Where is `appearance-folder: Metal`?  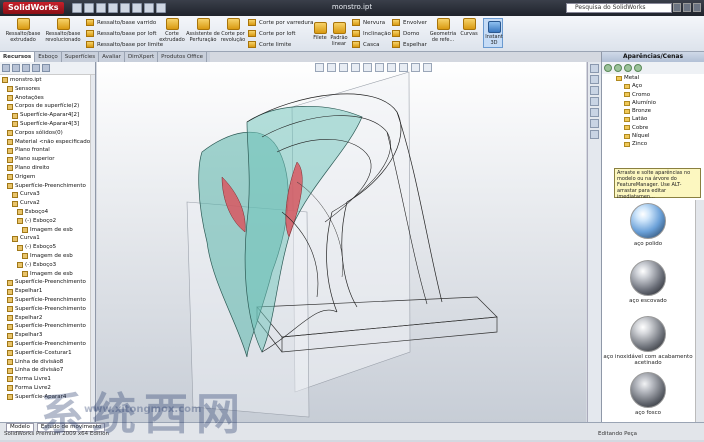
appearance-folder: Metal is located at coordinates (653, 78).